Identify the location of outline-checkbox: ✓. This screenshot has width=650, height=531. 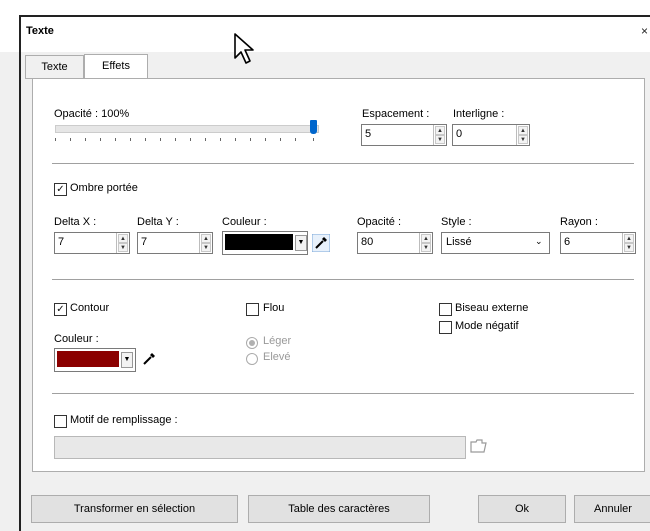
(60, 309).